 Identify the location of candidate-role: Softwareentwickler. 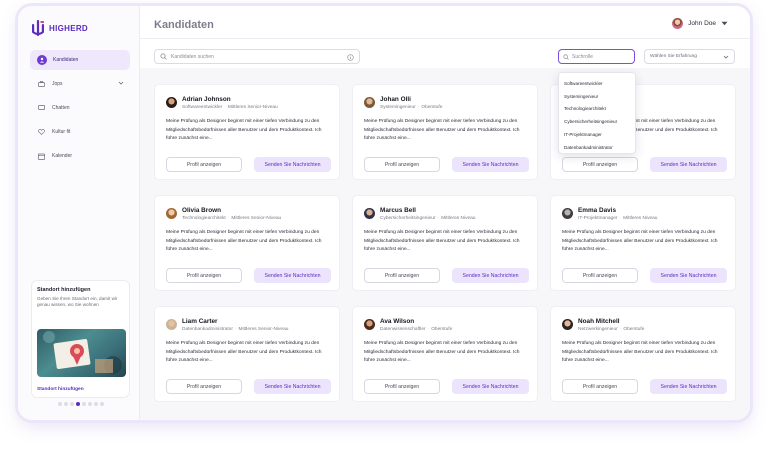
(202, 107).